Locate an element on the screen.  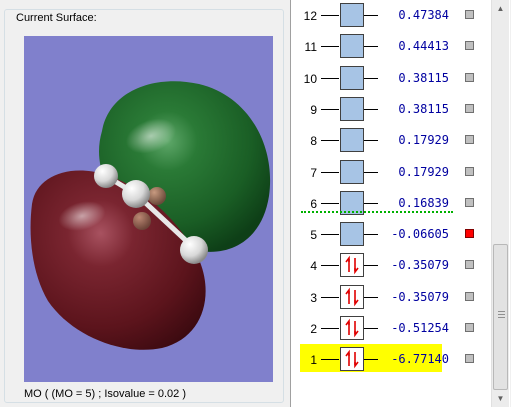
mo-energy-value: 0.16839 is located at coordinates (420, 203).